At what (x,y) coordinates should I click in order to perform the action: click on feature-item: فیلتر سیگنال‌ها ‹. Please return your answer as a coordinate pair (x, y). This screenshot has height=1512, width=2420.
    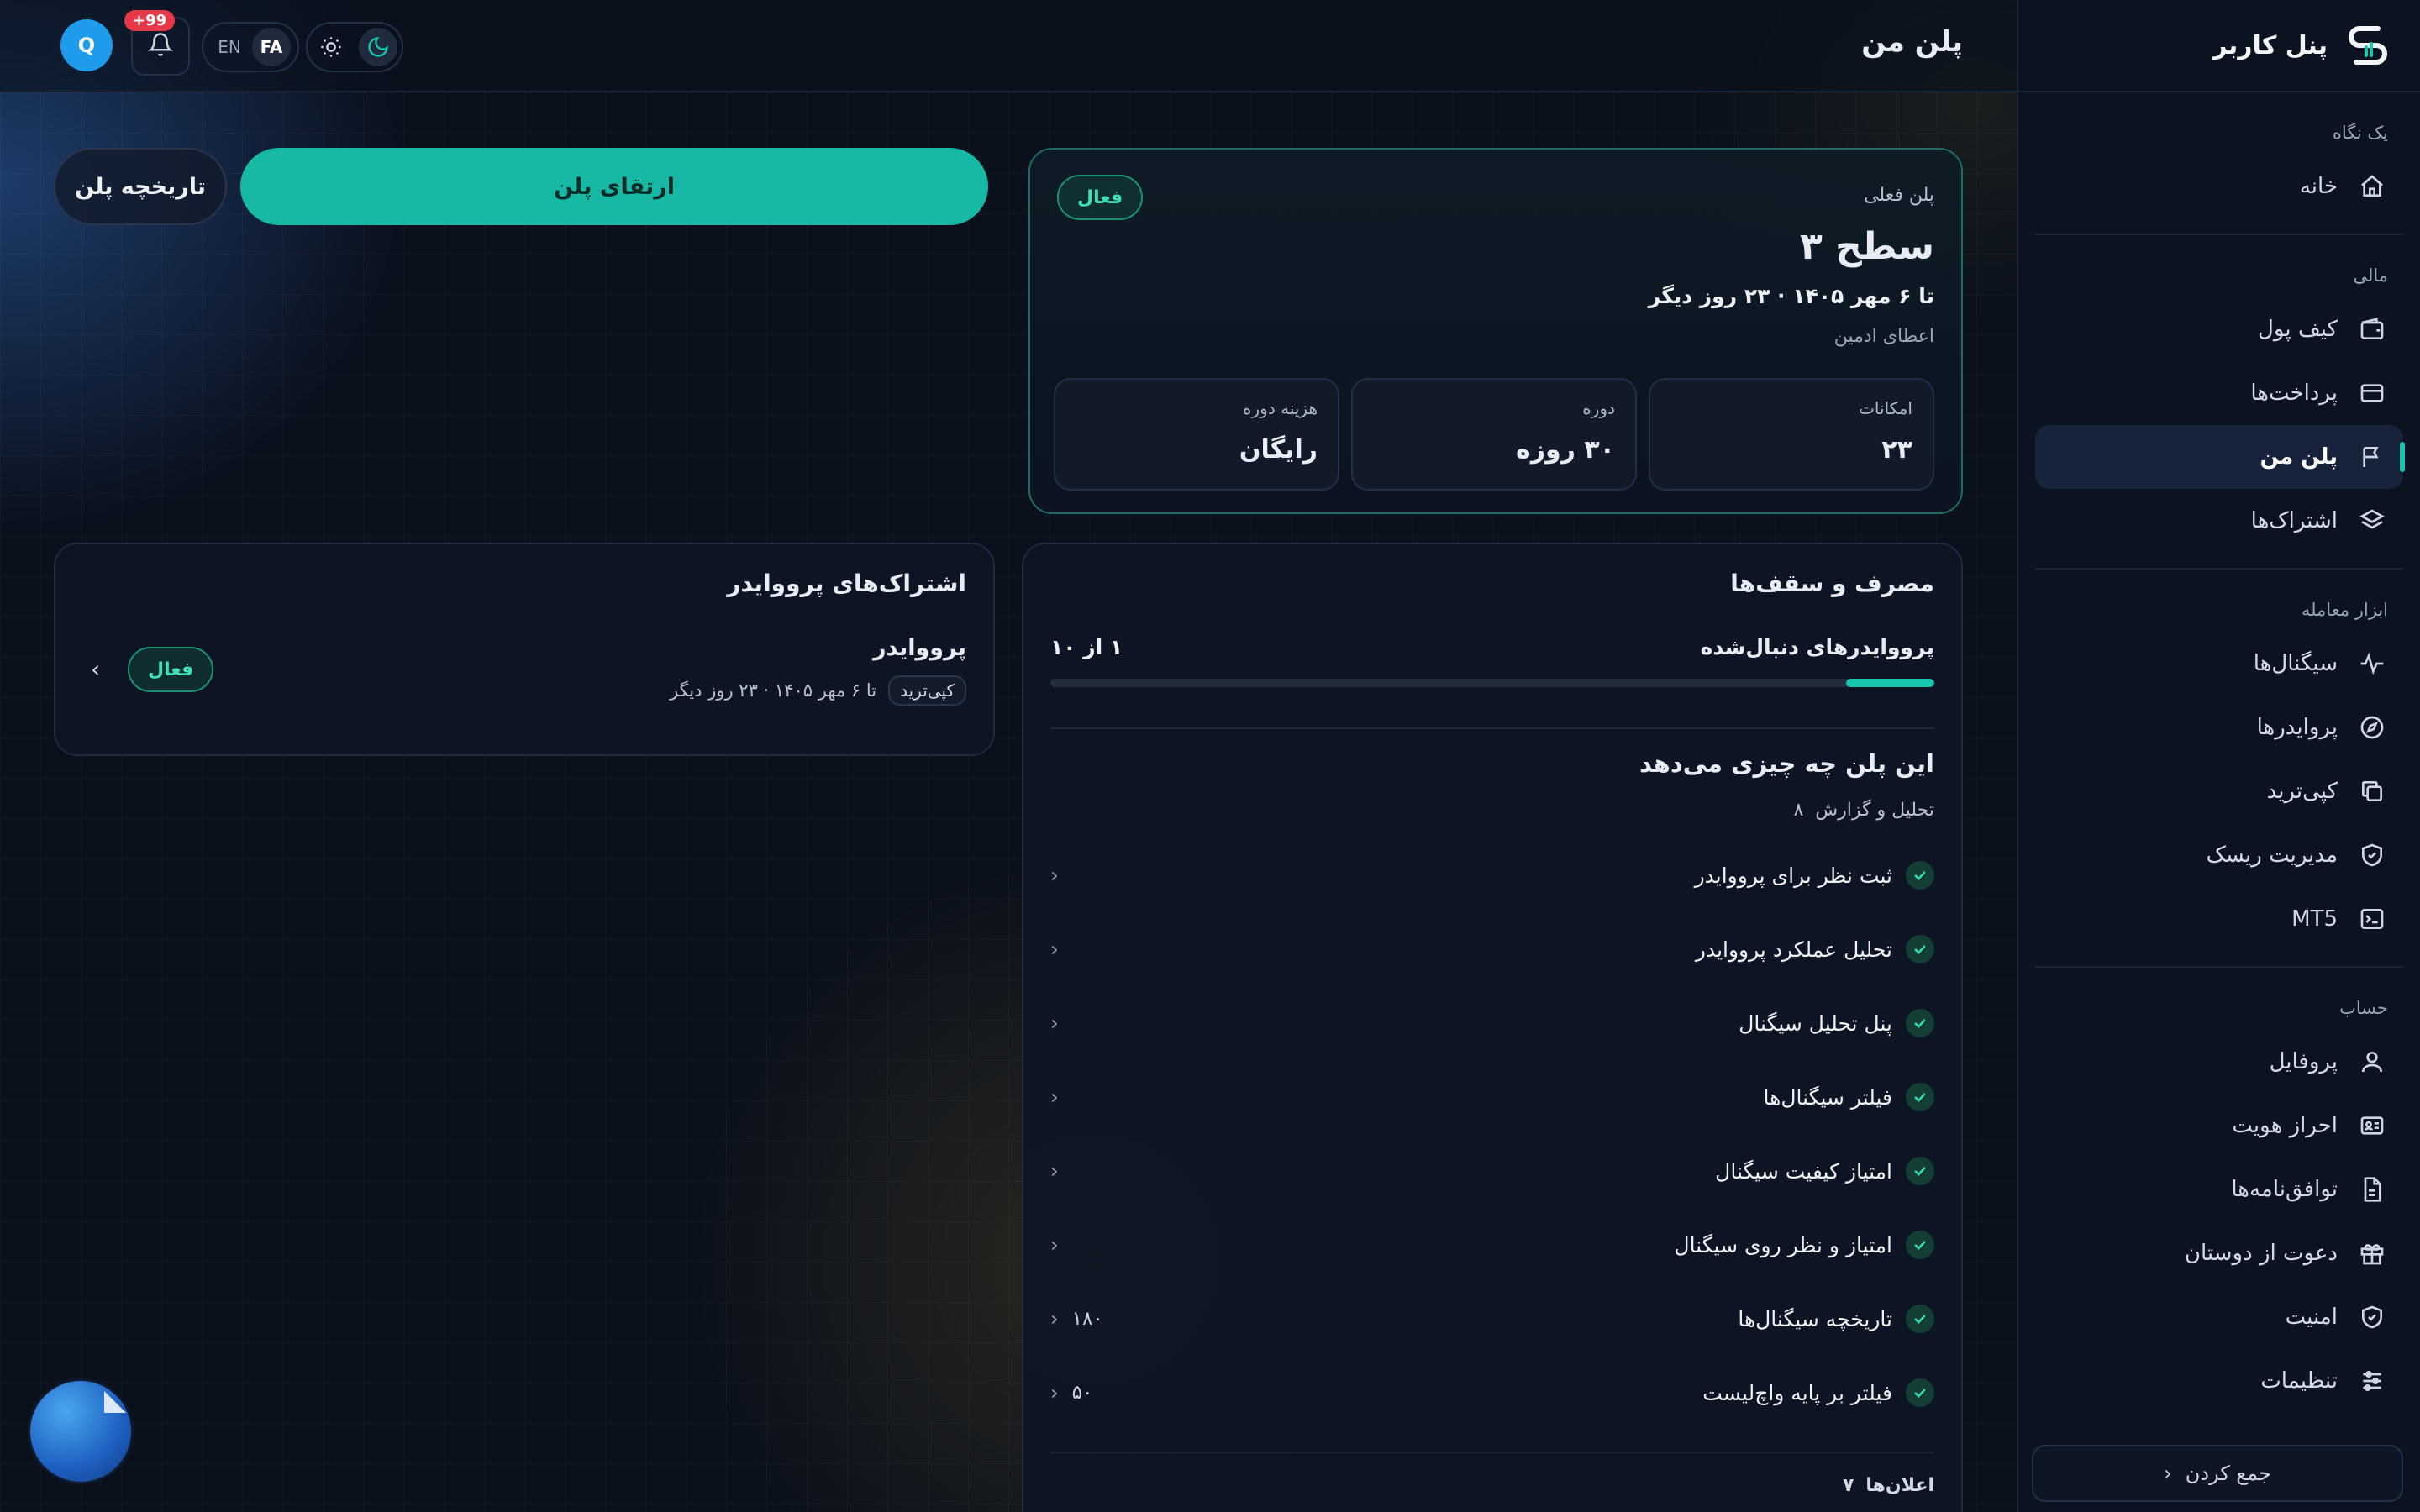
    Looking at the image, I should click on (1492, 1097).